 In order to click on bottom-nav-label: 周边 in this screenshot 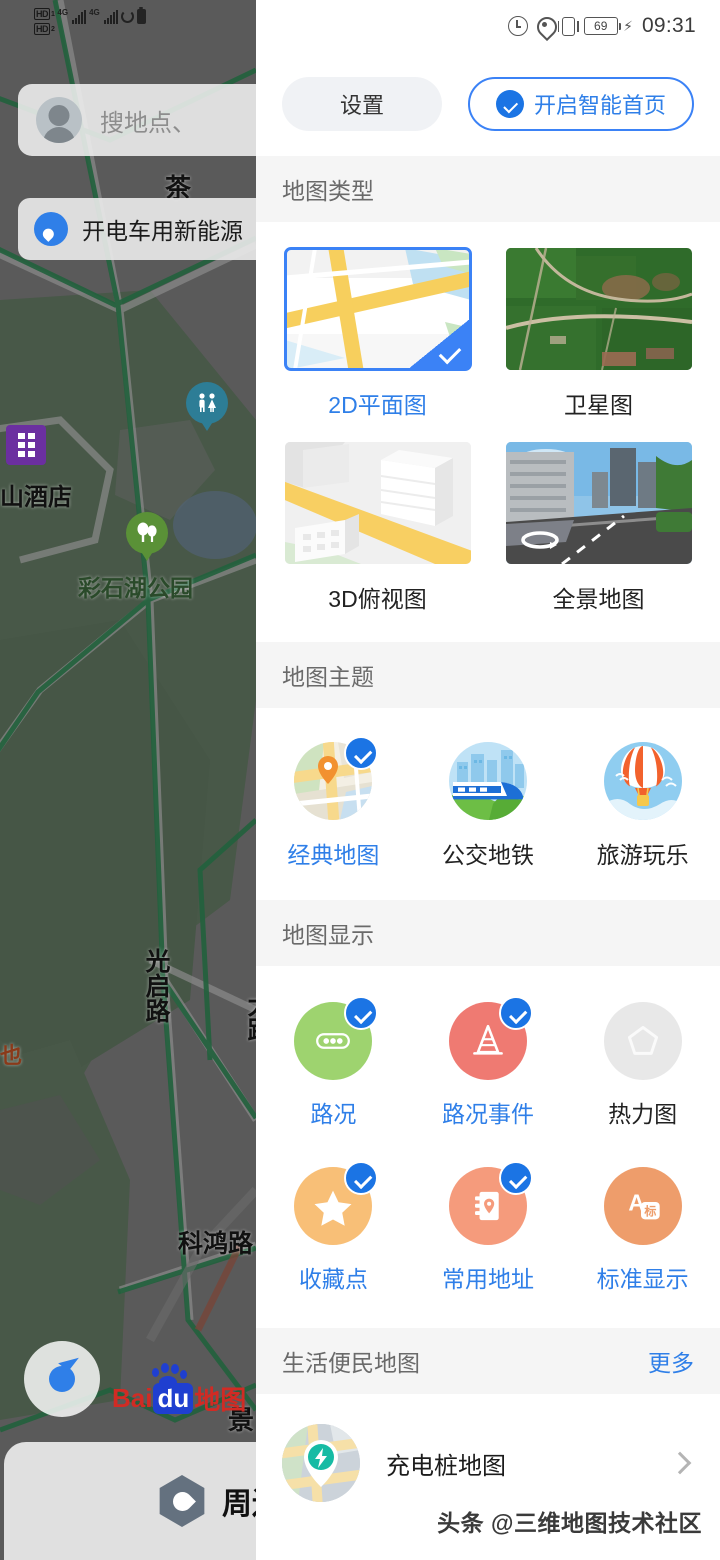, I will do `click(239, 1504)`.